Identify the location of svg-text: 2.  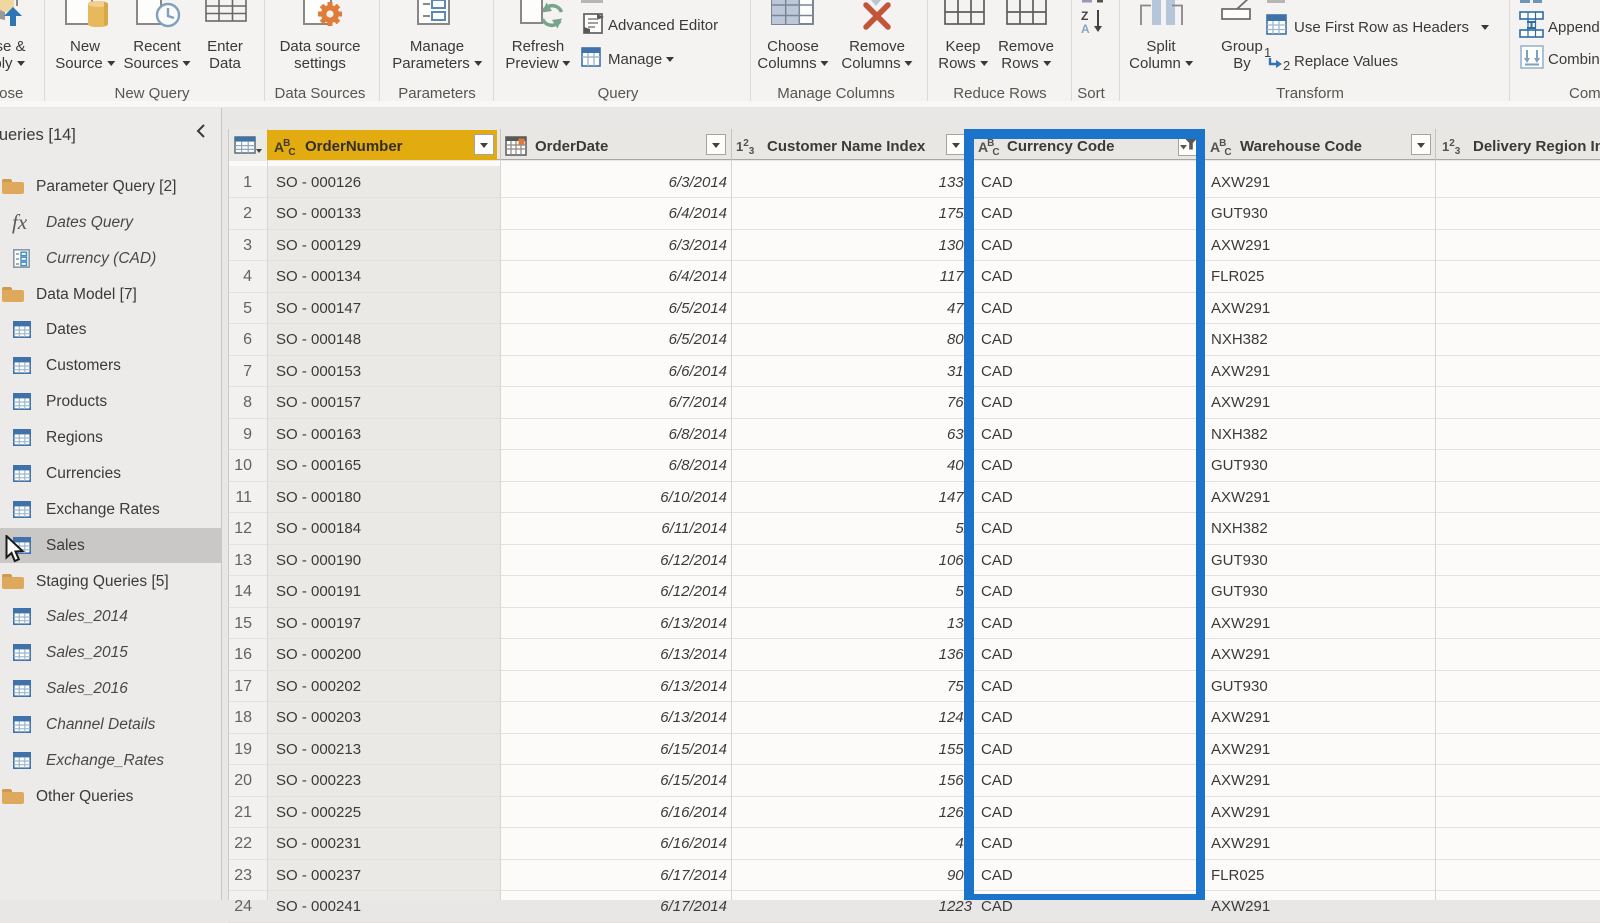
(1286, 65).